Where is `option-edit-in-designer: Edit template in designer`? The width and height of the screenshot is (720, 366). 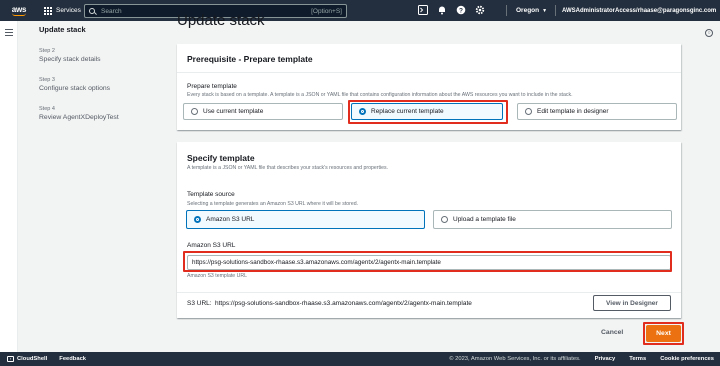 option-edit-in-designer: Edit template in designer is located at coordinates (597, 111).